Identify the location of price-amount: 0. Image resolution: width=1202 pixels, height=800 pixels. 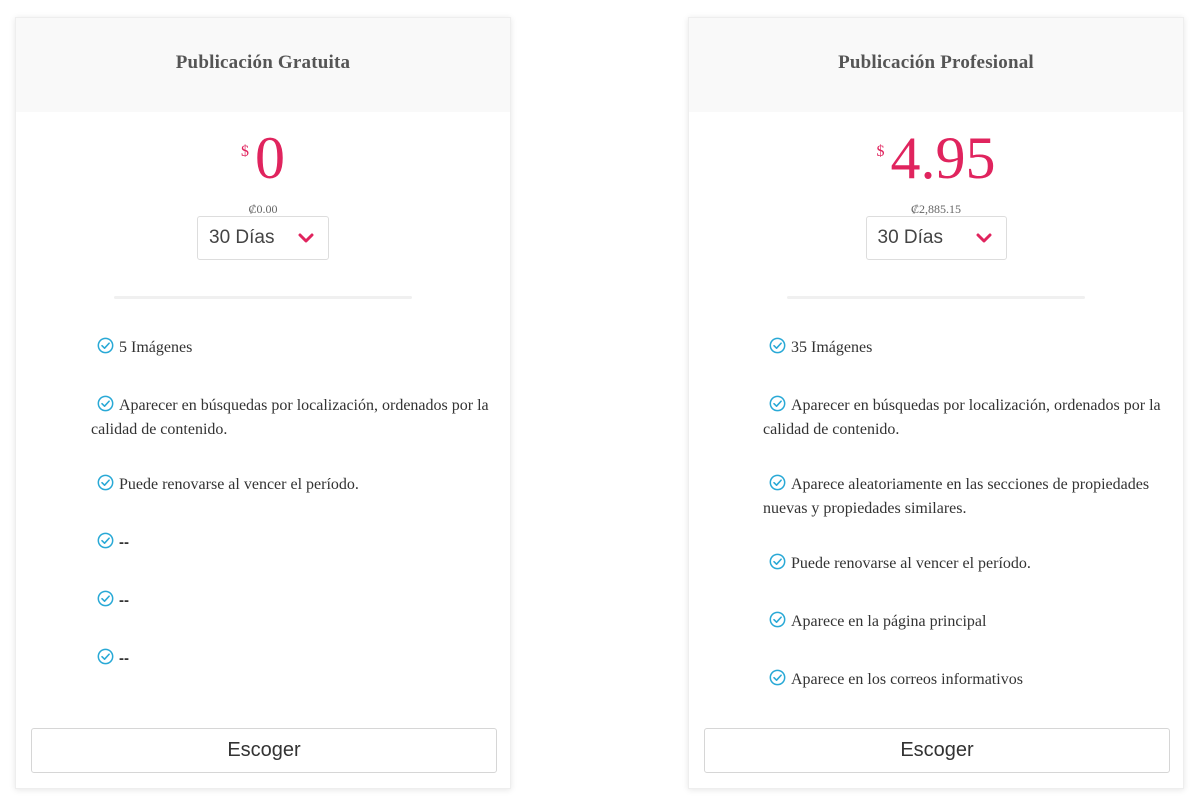
(270, 158).